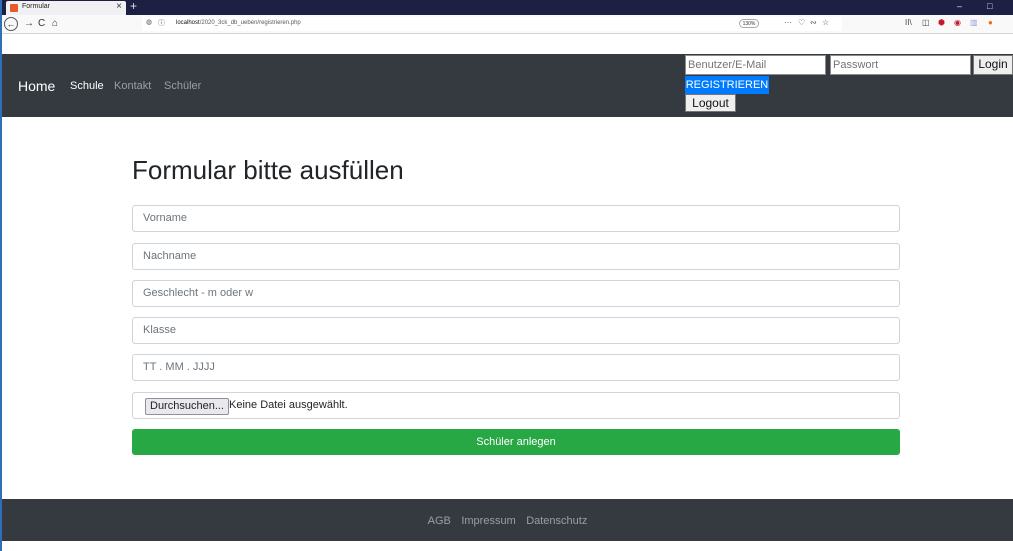 The height and width of the screenshot is (551, 1013). What do you see at coordinates (29, 24) in the screenshot?
I see `forward-icon: →` at bounding box center [29, 24].